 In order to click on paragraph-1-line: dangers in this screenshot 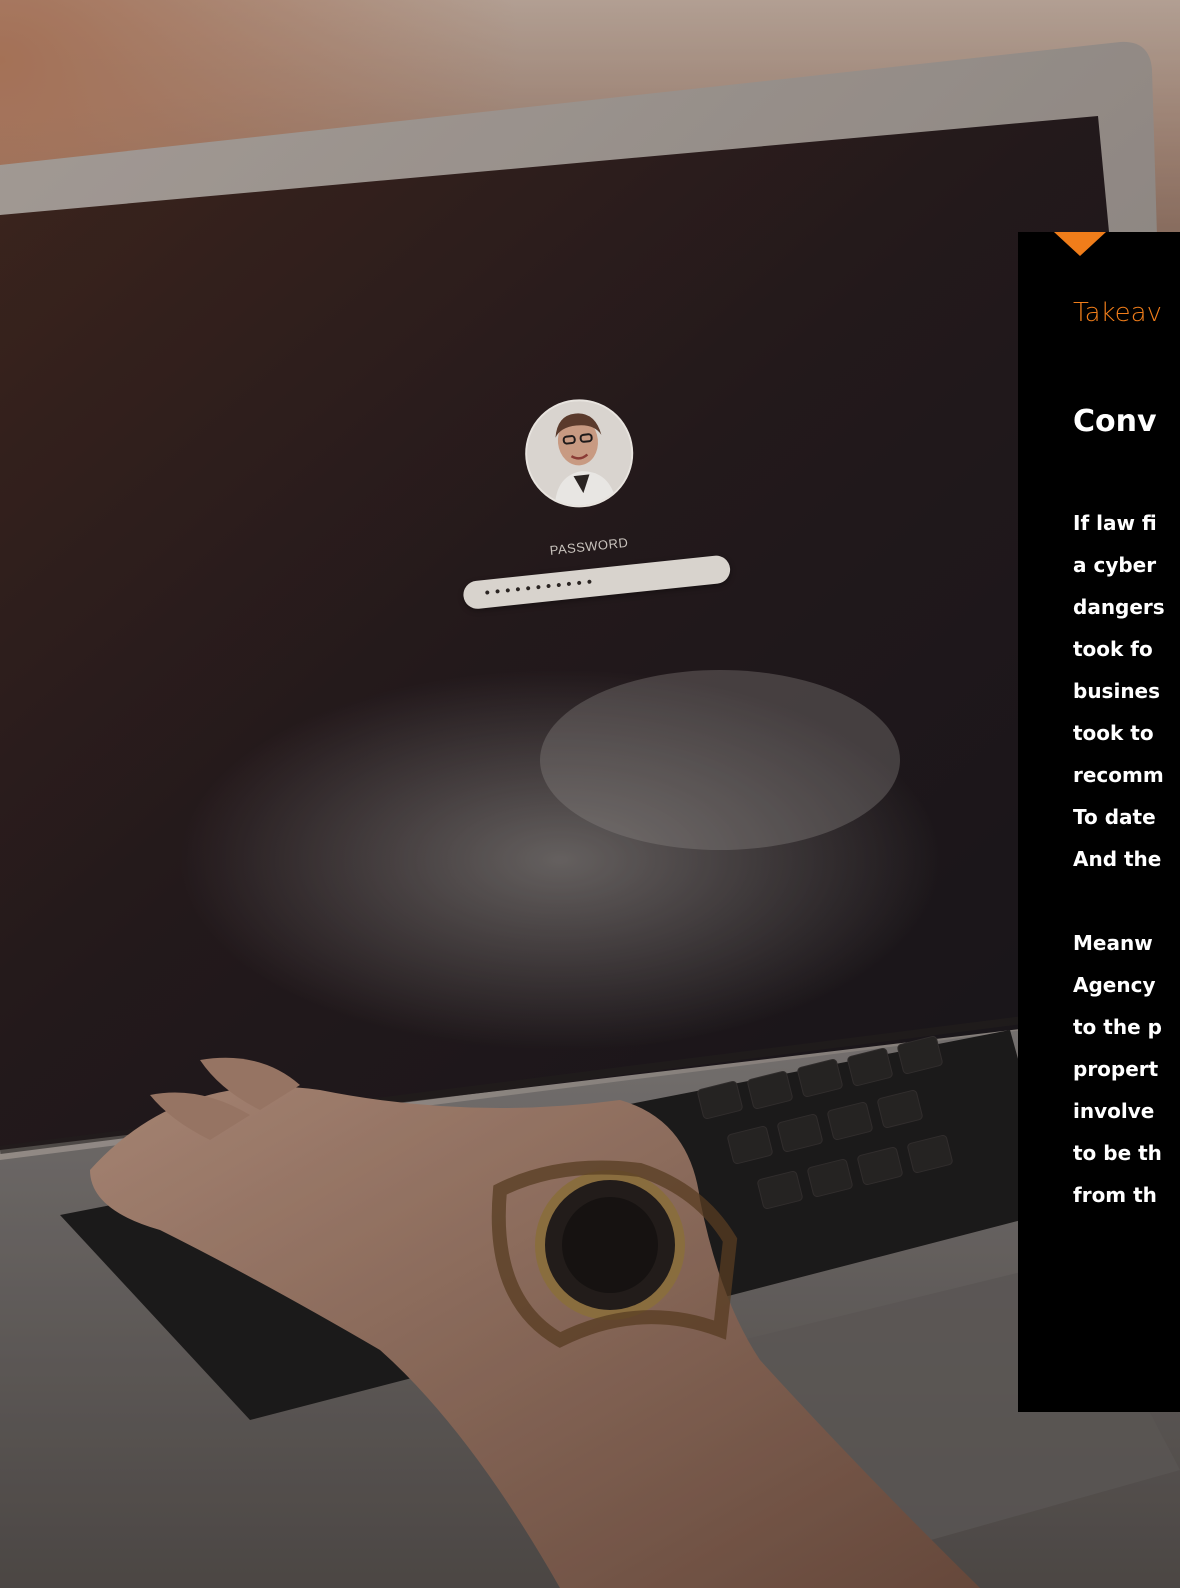, I will do `click(1119, 607)`.